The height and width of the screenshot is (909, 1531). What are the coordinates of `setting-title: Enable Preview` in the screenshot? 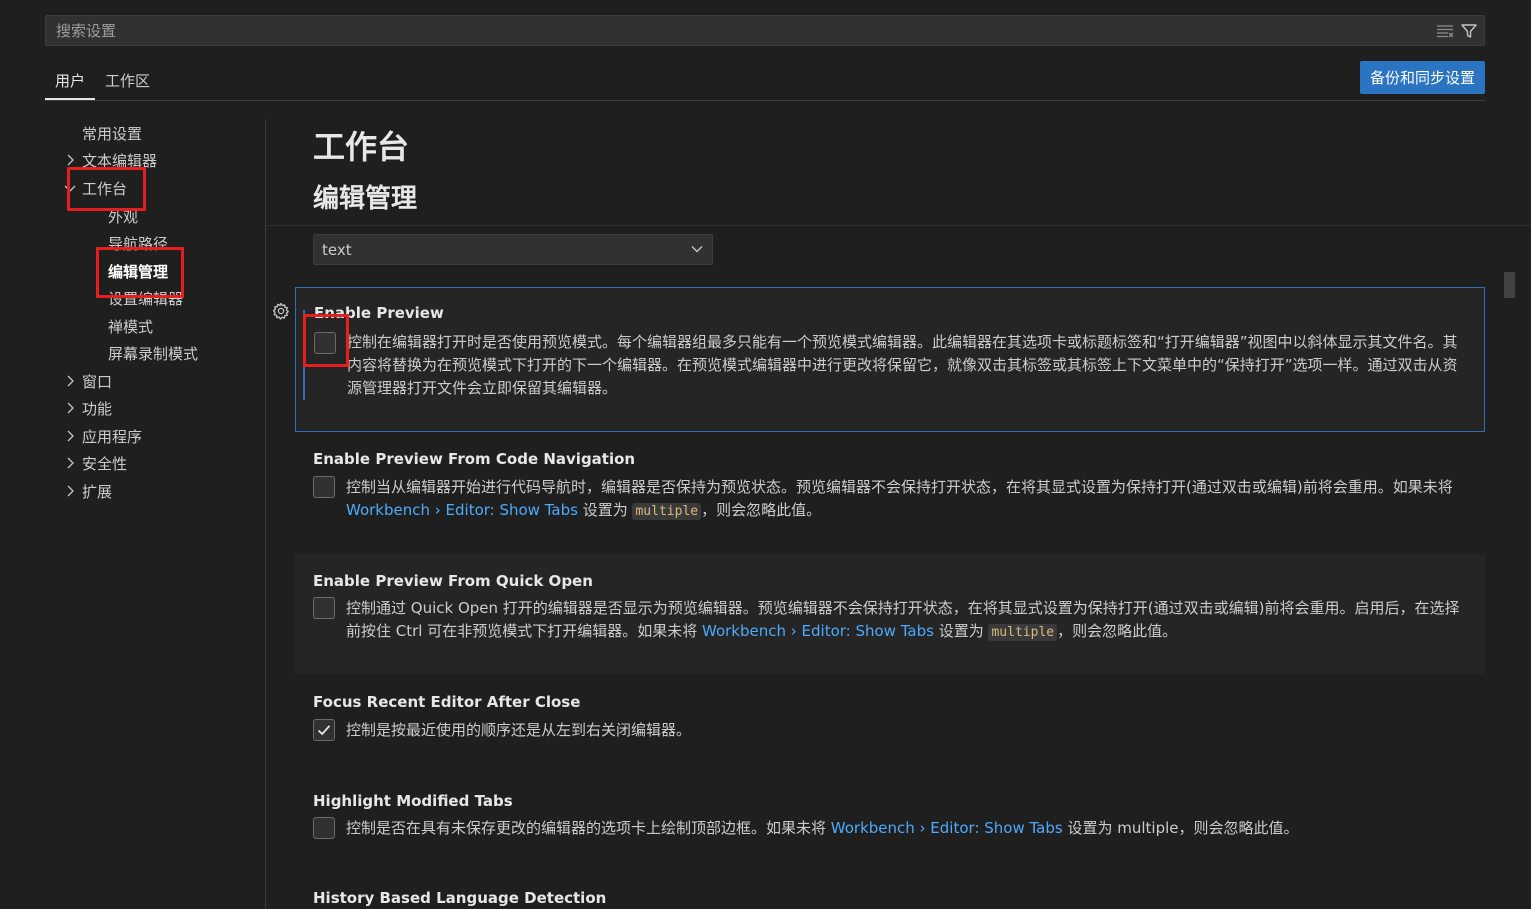 It's located at (379, 313).